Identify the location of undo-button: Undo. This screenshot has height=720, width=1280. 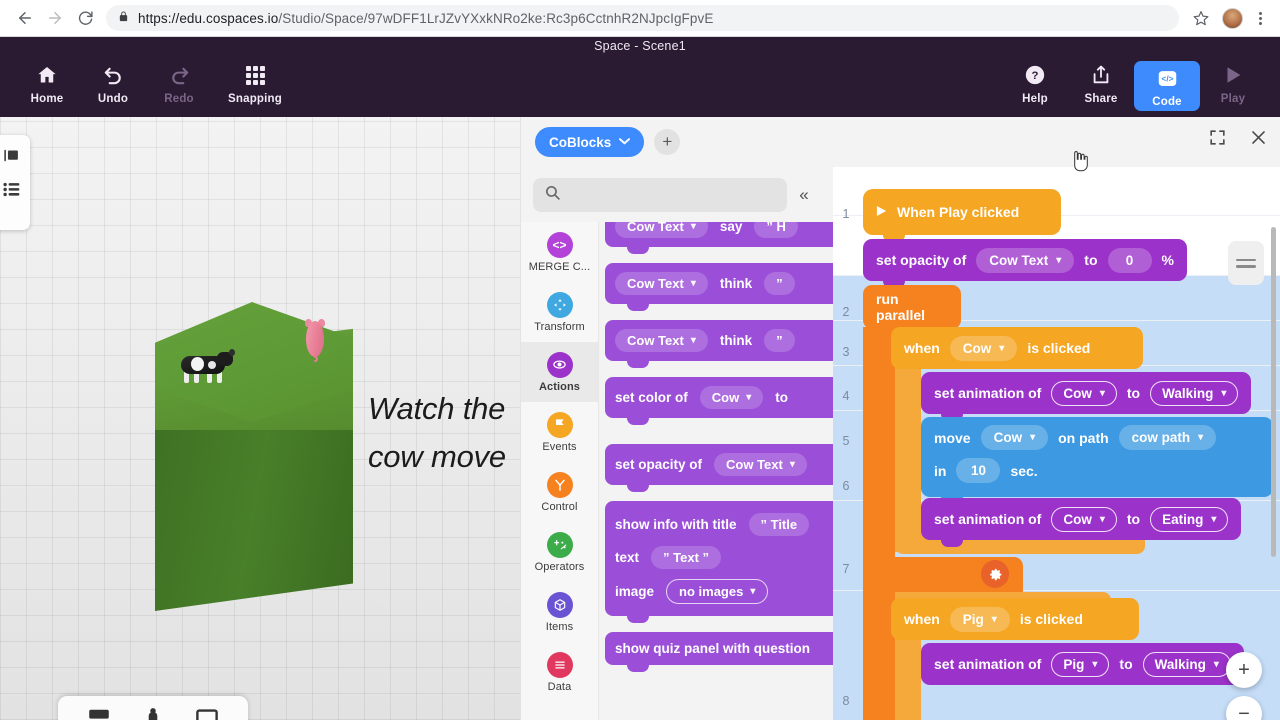
(113, 83).